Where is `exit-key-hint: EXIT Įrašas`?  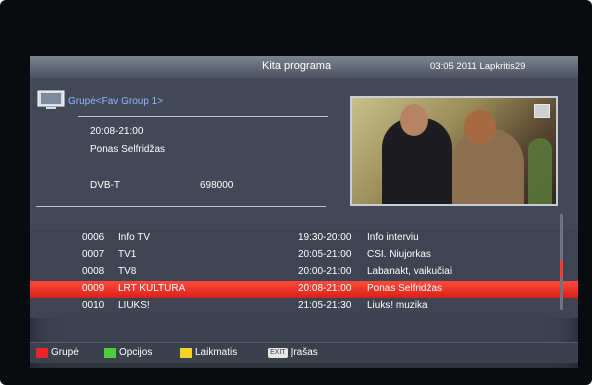 exit-key-hint: EXIT Įrašas is located at coordinates (293, 352).